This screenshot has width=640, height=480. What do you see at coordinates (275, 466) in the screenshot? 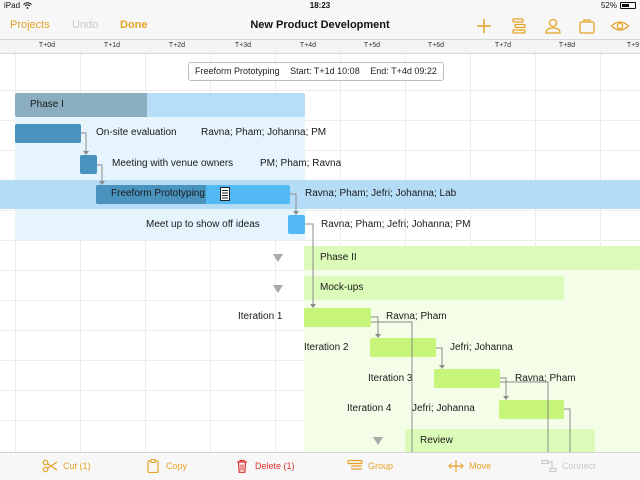
I see `delete-label: Delete (1)` at bounding box center [275, 466].